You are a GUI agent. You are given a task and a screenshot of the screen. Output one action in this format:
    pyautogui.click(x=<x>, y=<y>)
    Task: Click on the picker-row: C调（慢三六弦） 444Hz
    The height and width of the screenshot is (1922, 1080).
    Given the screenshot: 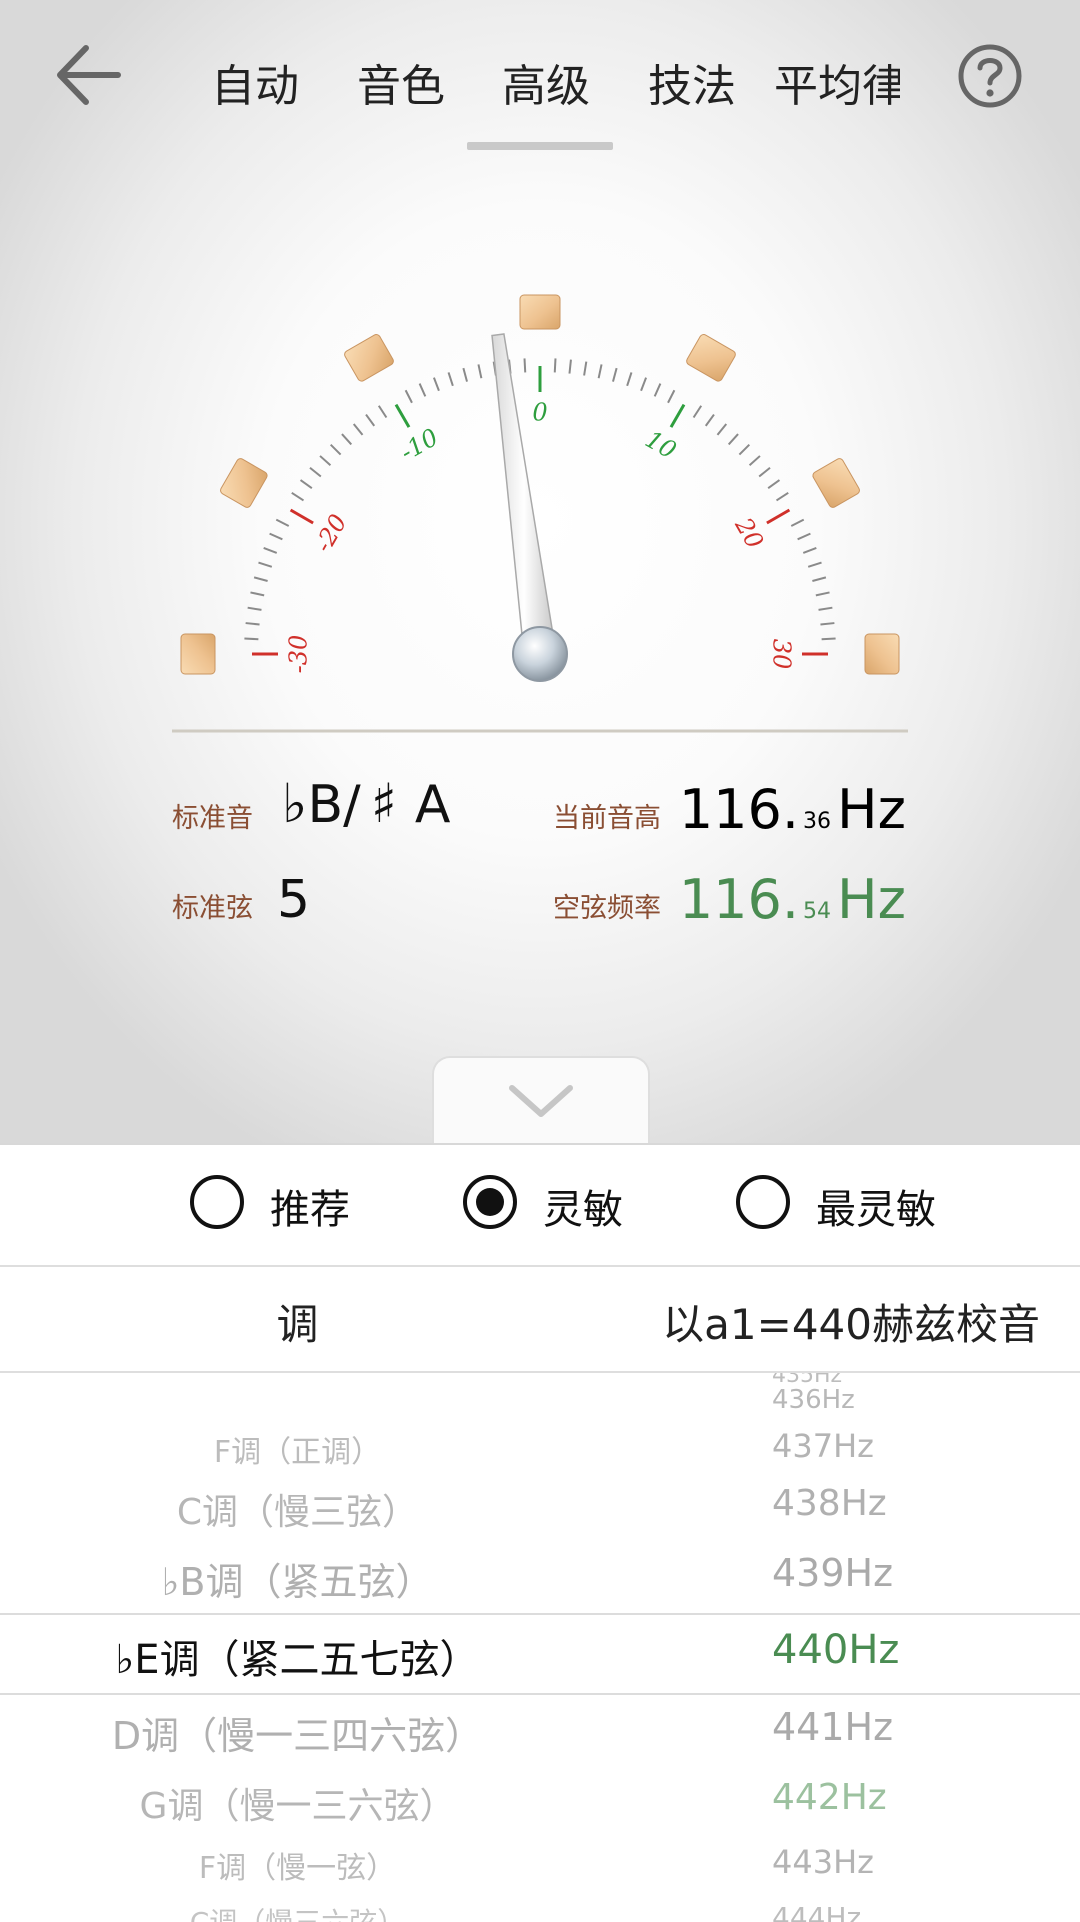 What is the action you would take?
    pyautogui.click(x=540, y=1911)
    